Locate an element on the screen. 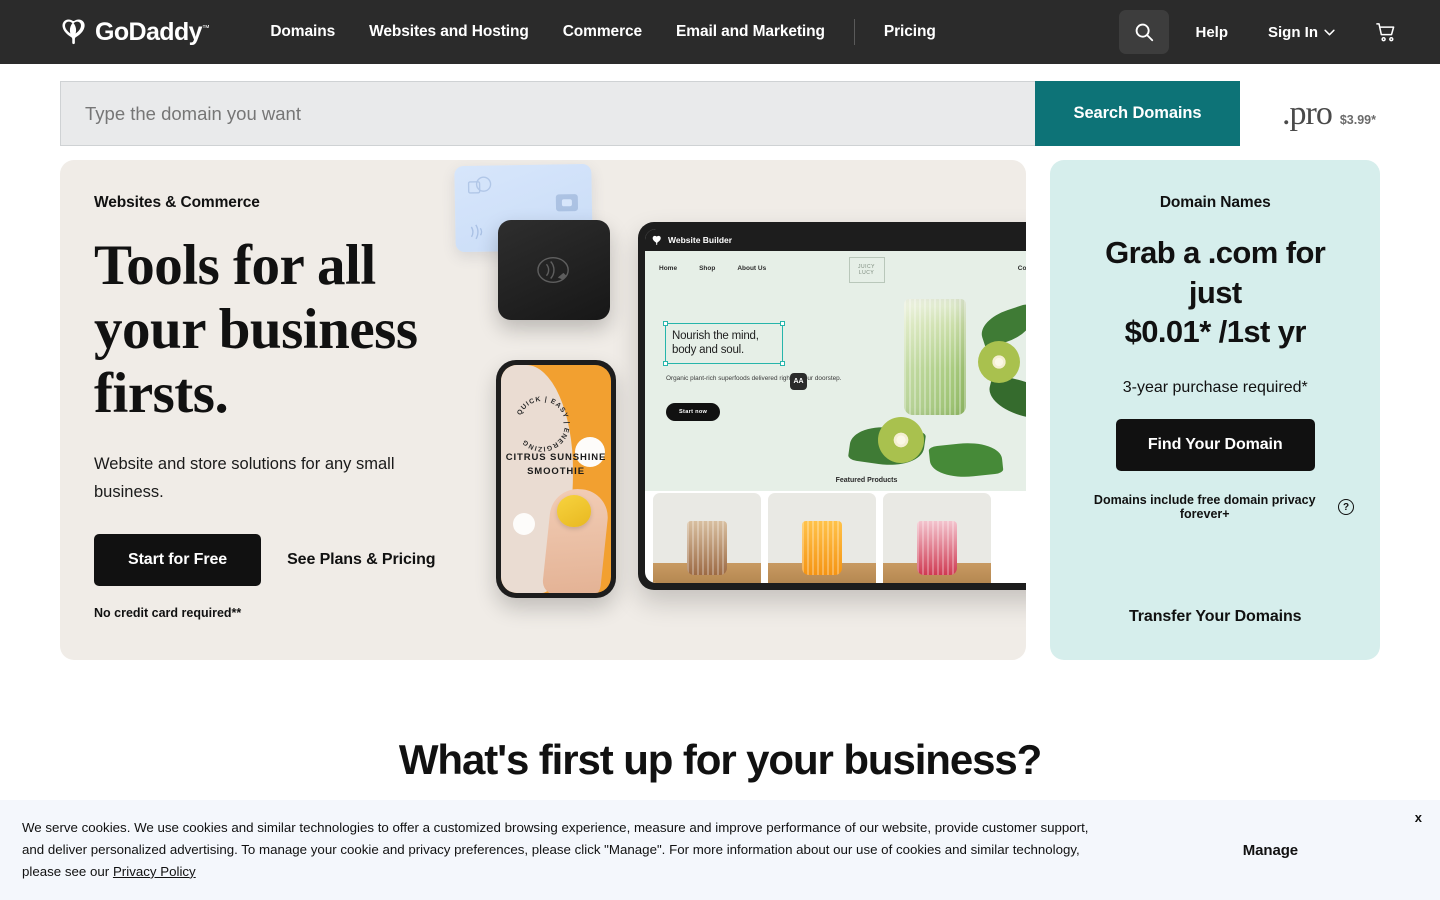  phone-decor-dot is located at coordinates (524, 524).